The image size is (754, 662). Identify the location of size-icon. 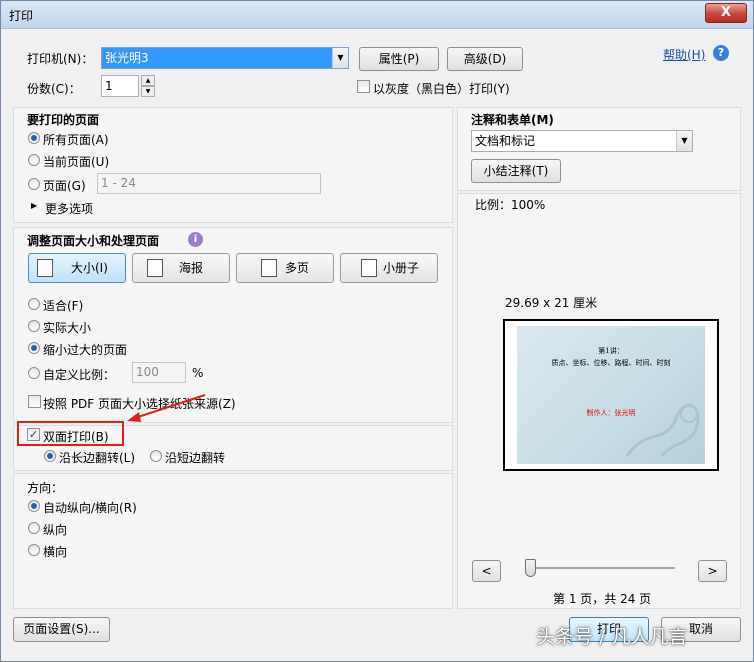
(45, 268).